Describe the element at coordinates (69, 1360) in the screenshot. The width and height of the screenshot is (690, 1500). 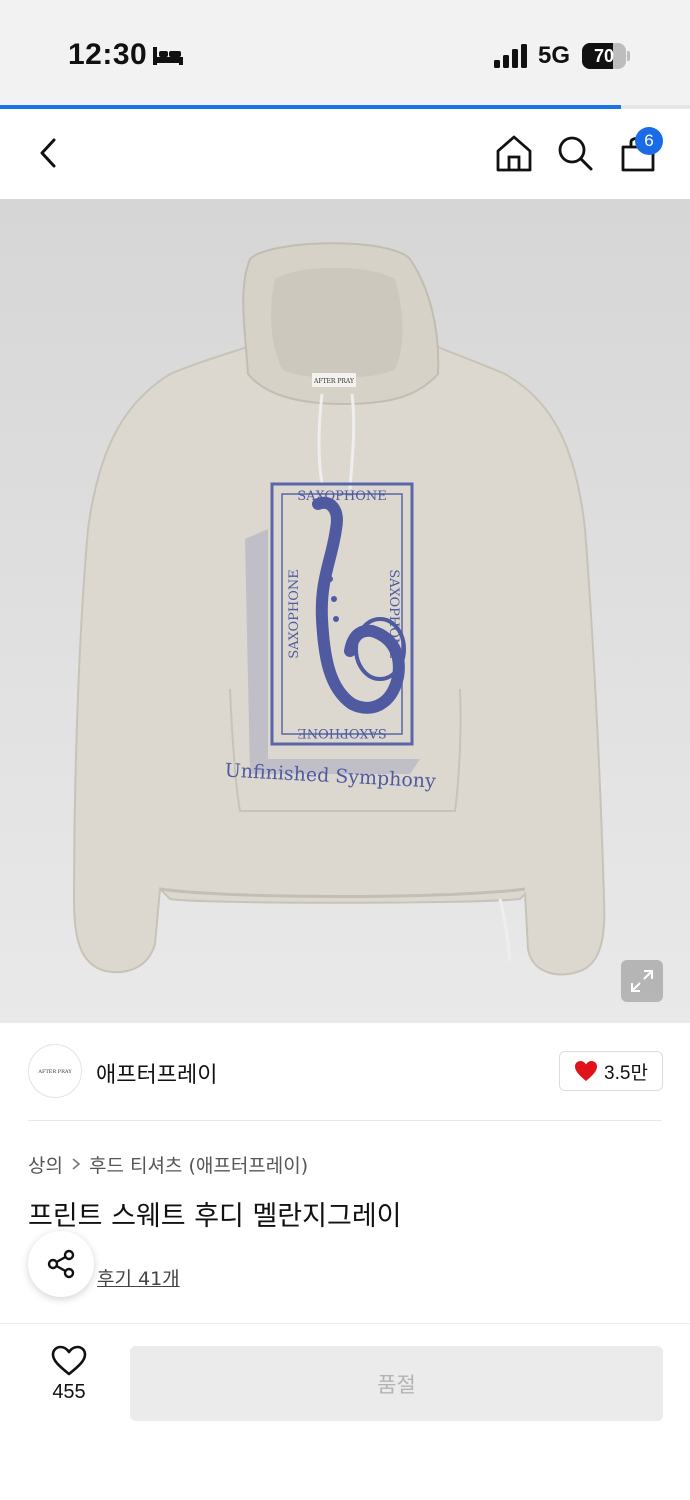
I see `heart-outline-icon` at that location.